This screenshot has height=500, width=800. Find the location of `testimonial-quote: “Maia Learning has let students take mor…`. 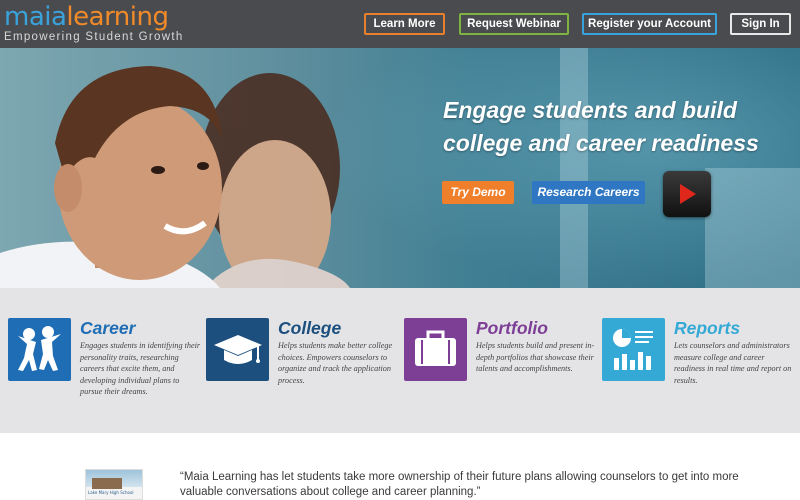

testimonial-quote: “Maia Learning has let students take mor… is located at coordinates (459, 484).